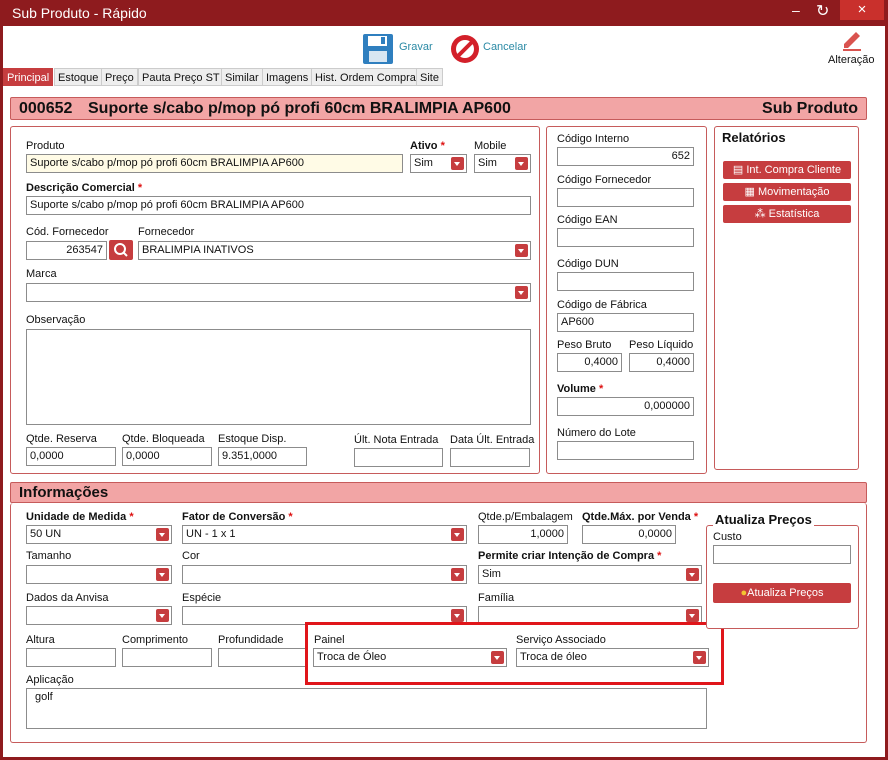 This screenshot has height=760, width=888. I want to click on tab-pauta-preco-st: Pauta Preço ST, so click(181, 77).